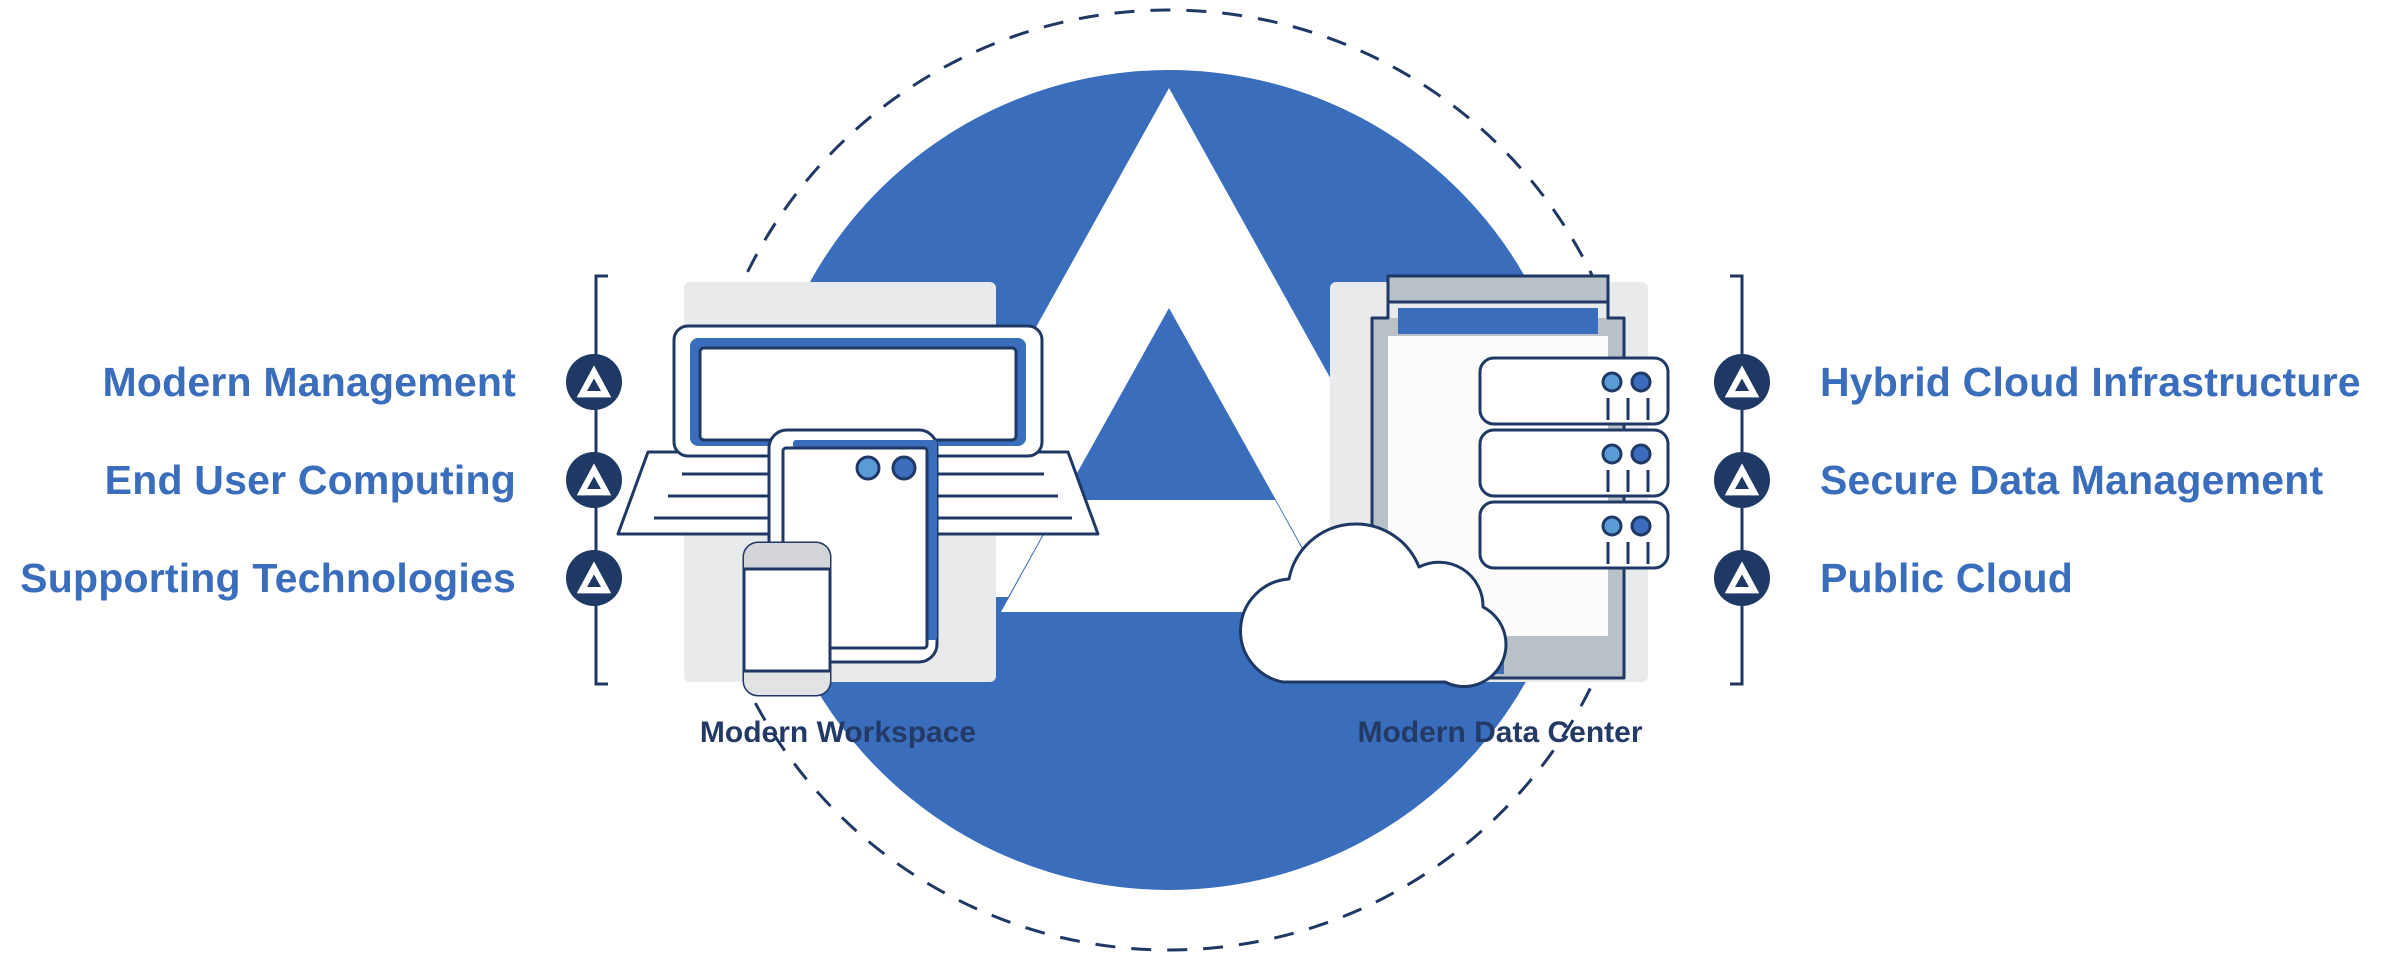 The width and height of the screenshot is (2402, 960). I want to click on left-item-end-user-computing: End User Computing, so click(363, 480).